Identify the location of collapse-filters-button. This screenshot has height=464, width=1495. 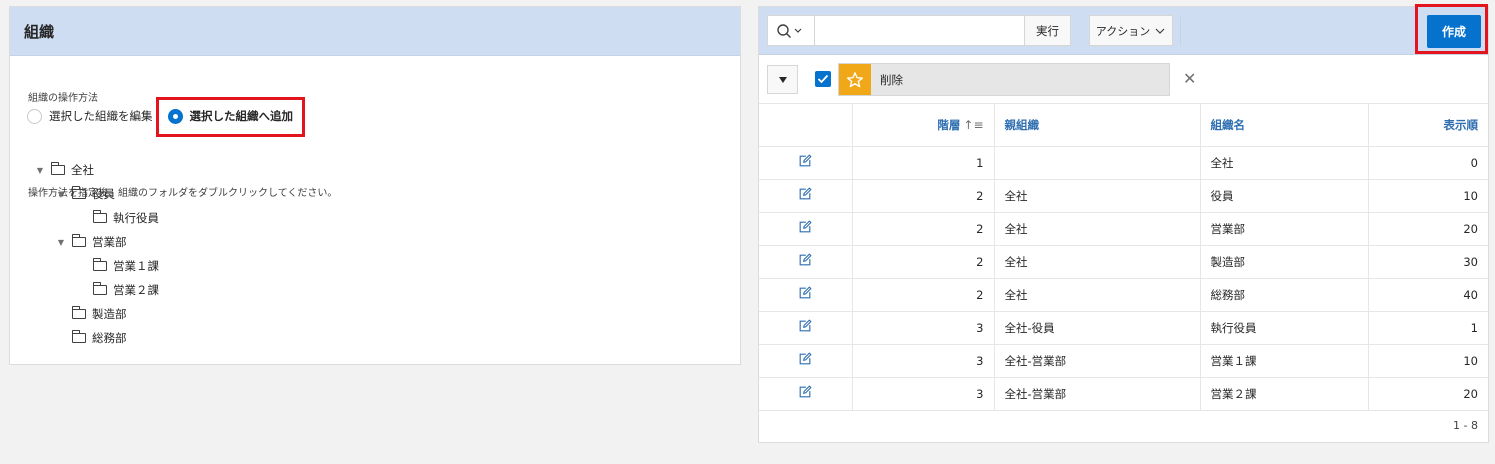
(782, 79).